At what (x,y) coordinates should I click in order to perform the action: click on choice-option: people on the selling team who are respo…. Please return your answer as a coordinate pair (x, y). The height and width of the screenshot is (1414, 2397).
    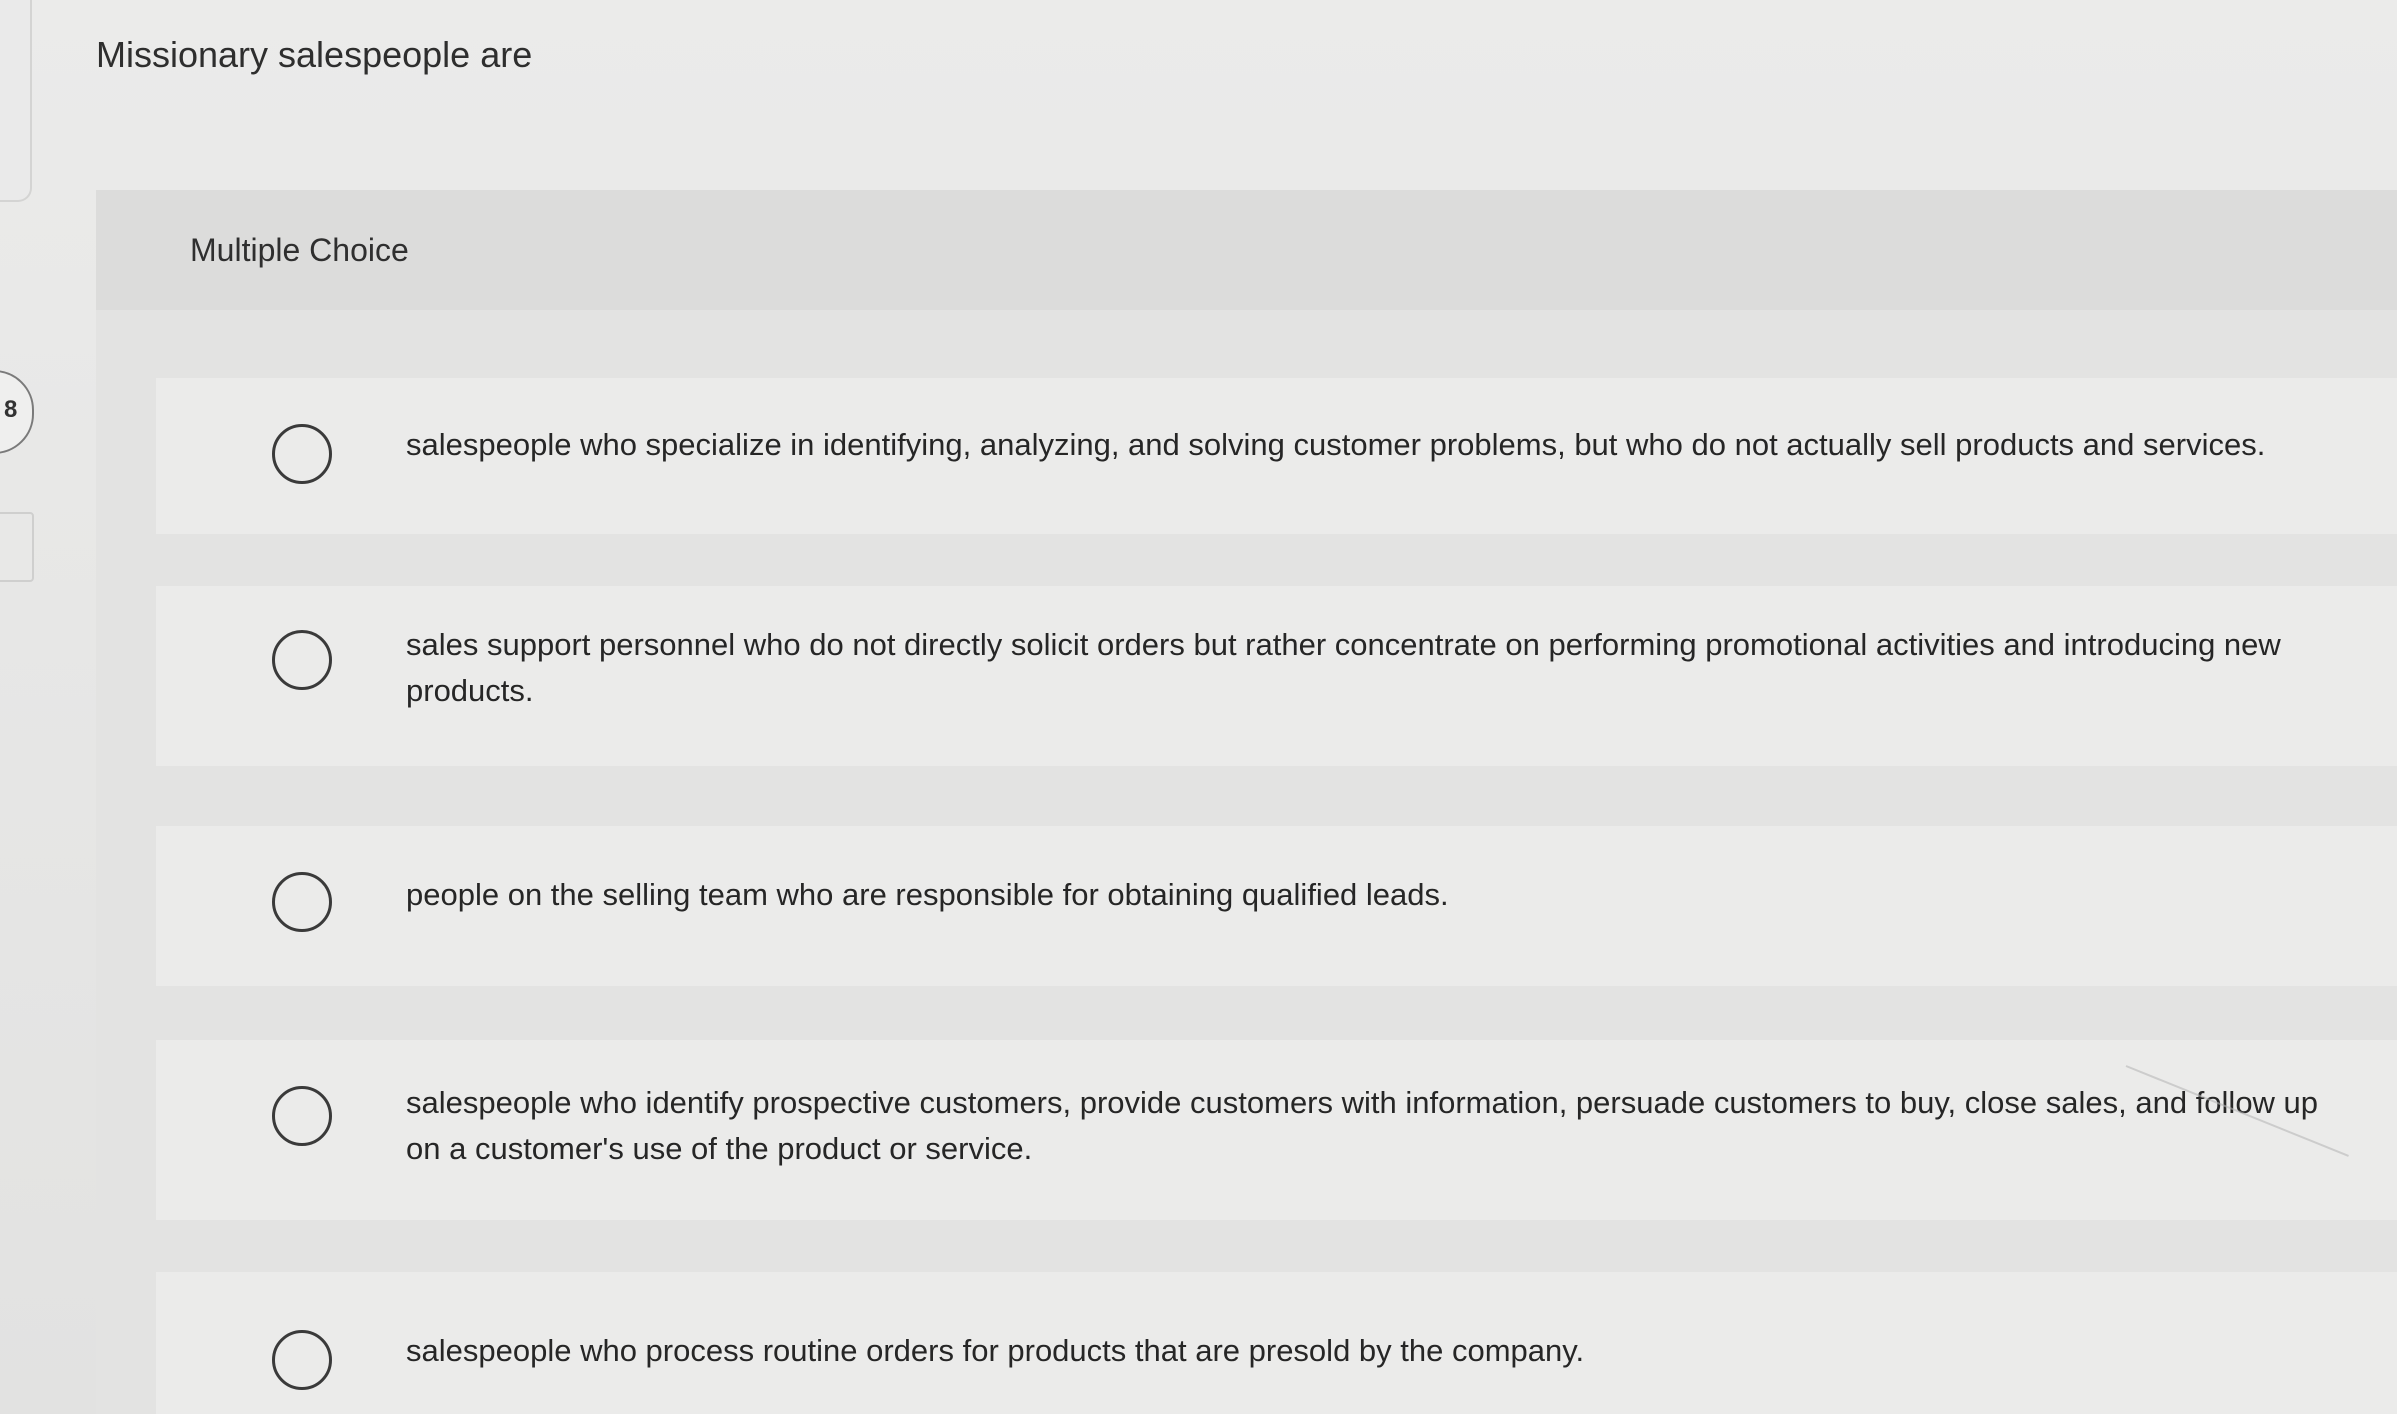
    Looking at the image, I should click on (1276, 906).